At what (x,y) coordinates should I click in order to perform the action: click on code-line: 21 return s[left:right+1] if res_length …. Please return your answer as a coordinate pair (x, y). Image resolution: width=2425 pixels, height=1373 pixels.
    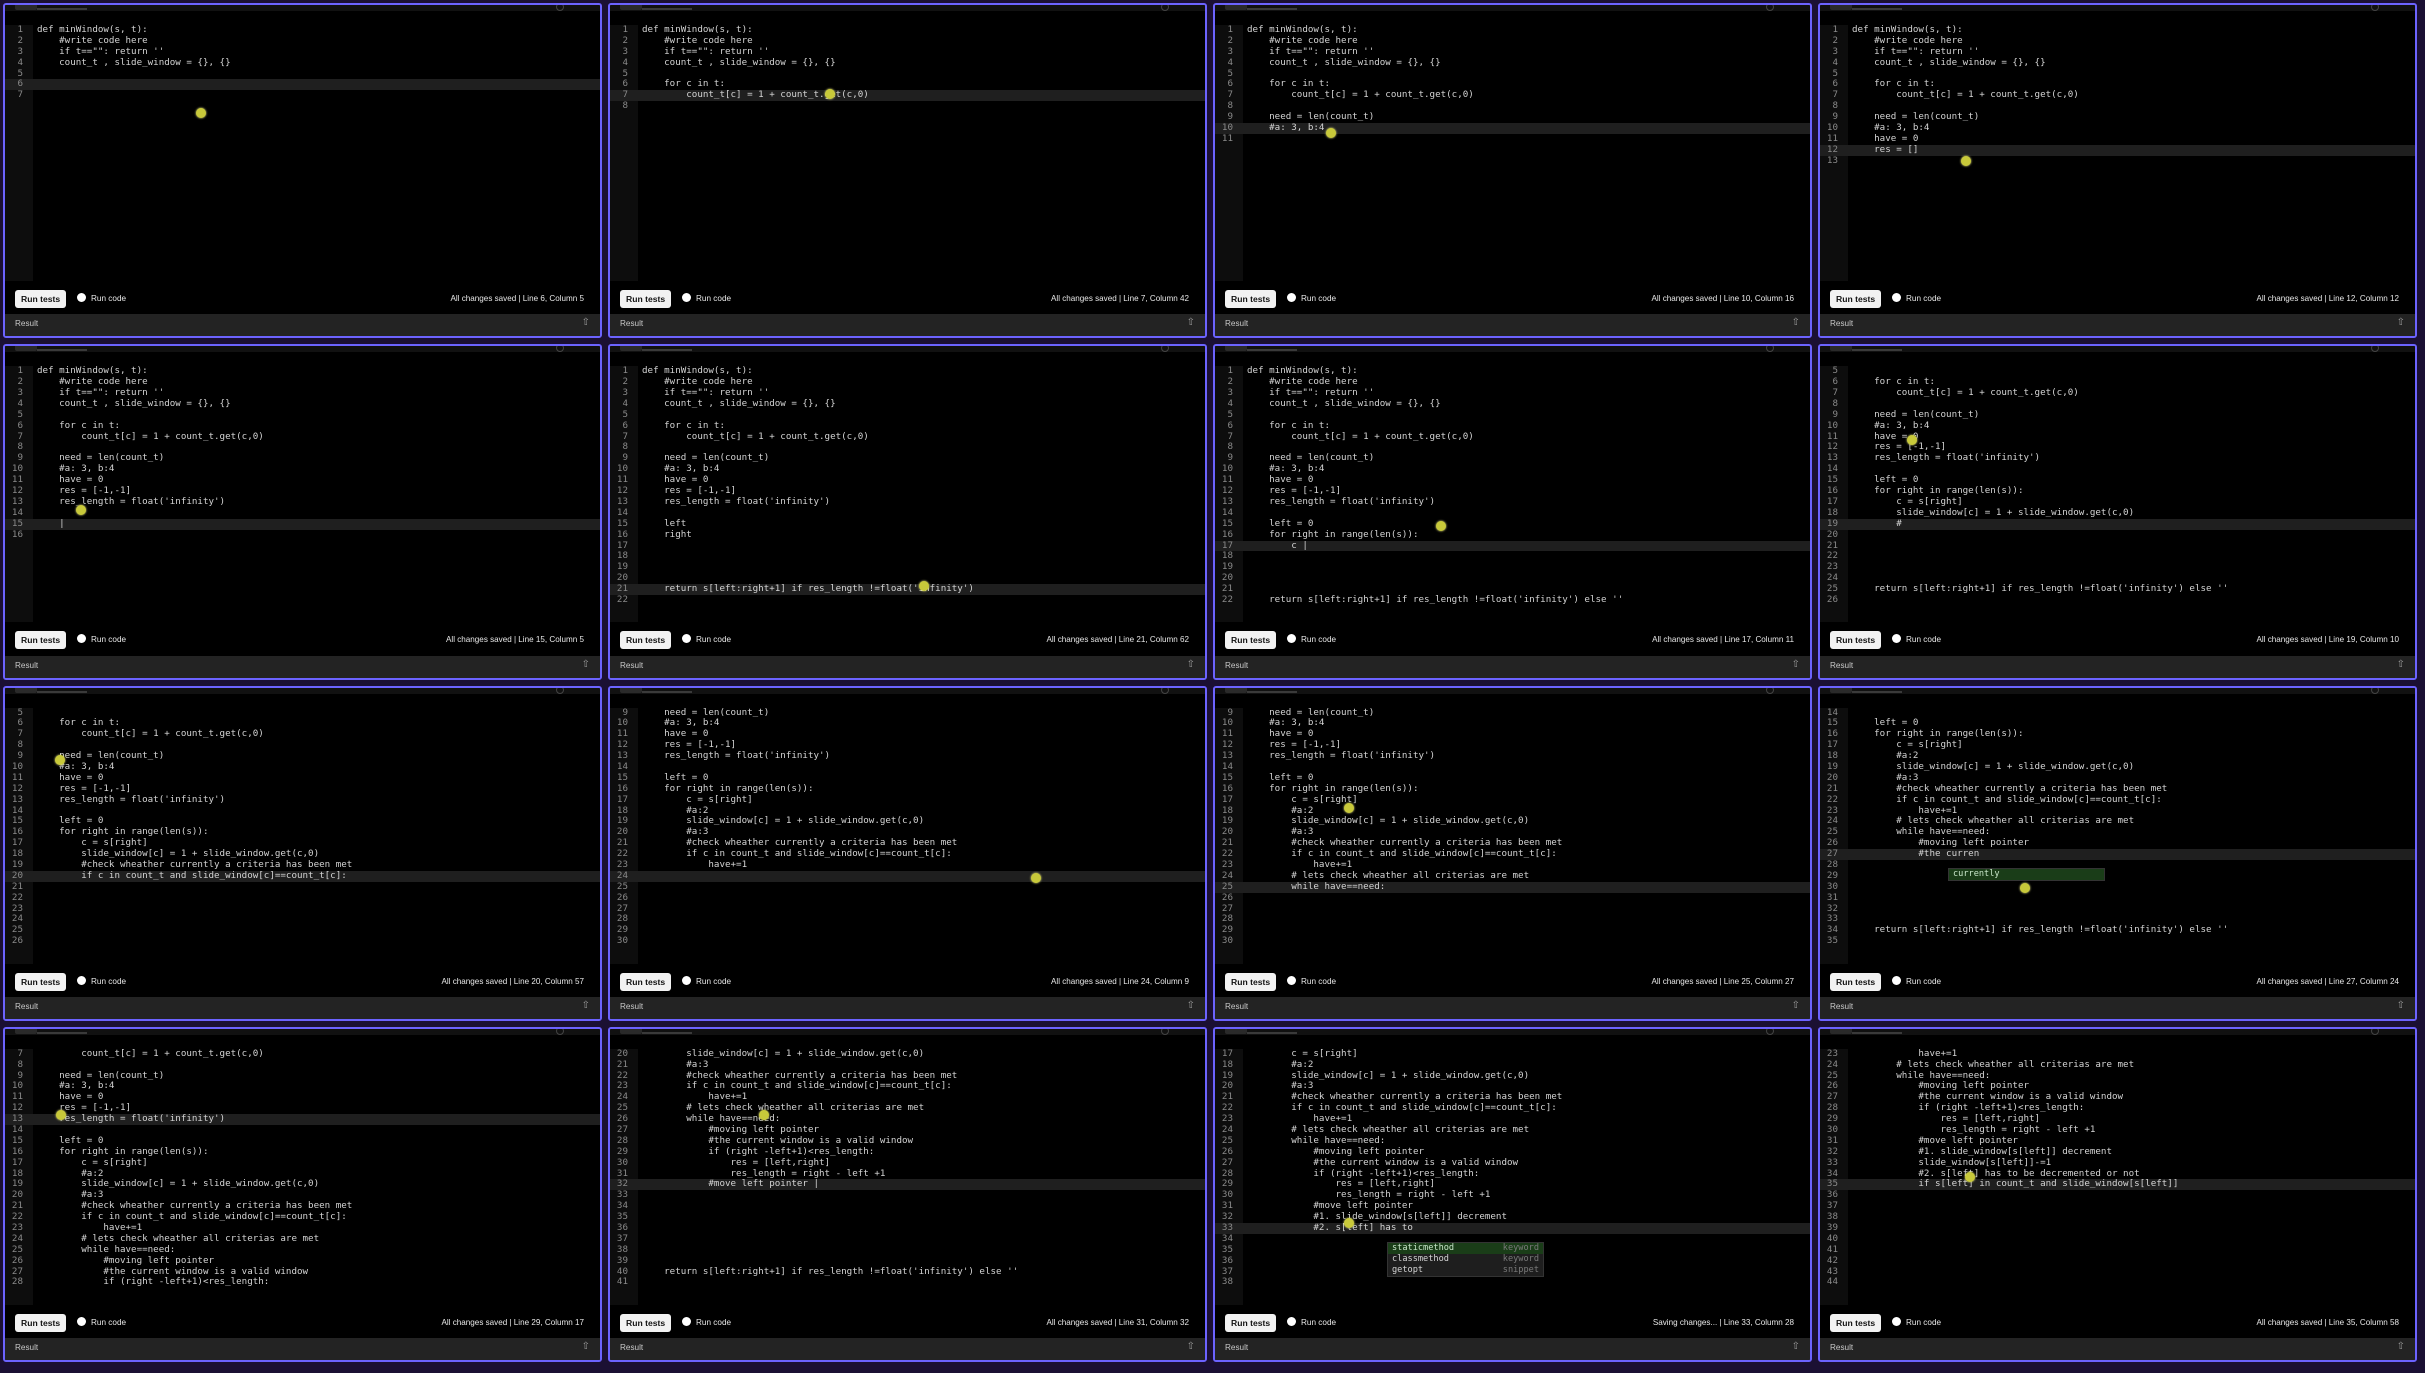
    Looking at the image, I should click on (907, 589).